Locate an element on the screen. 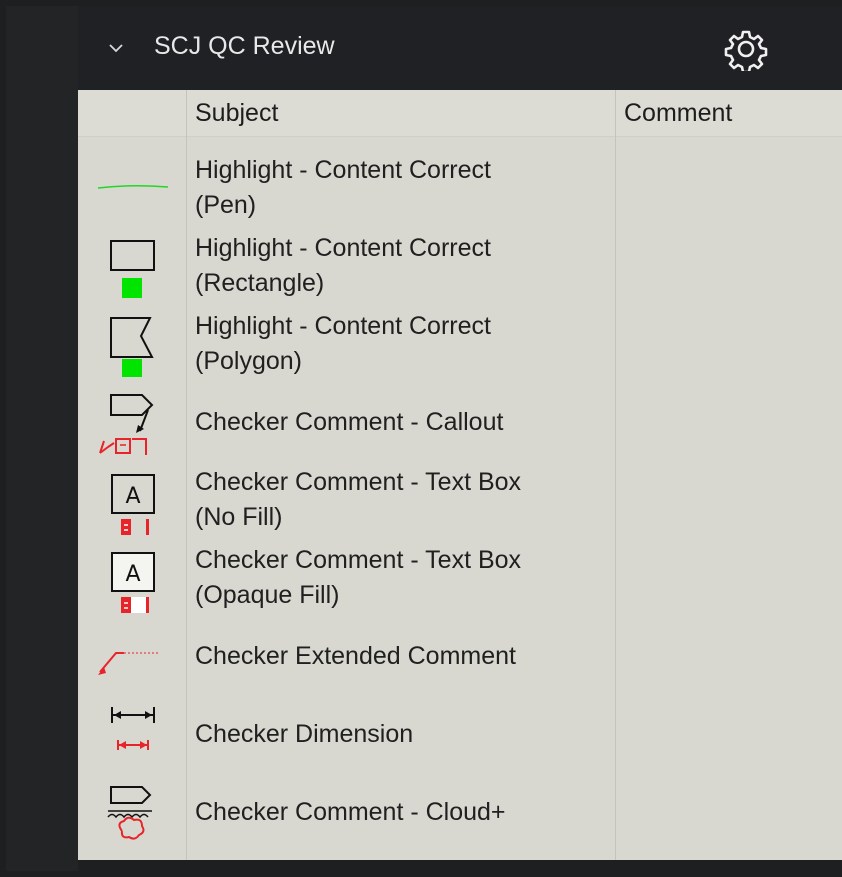 The height and width of the screenshot is (877, 842). chevron-down-icon is located at coordinates (116, 48).